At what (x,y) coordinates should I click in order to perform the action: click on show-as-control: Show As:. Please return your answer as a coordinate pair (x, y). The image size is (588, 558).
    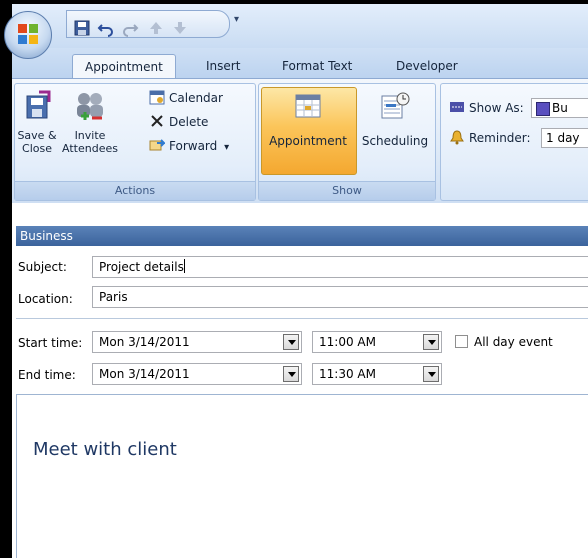
    Looking at the image, I should click on (486, 108).